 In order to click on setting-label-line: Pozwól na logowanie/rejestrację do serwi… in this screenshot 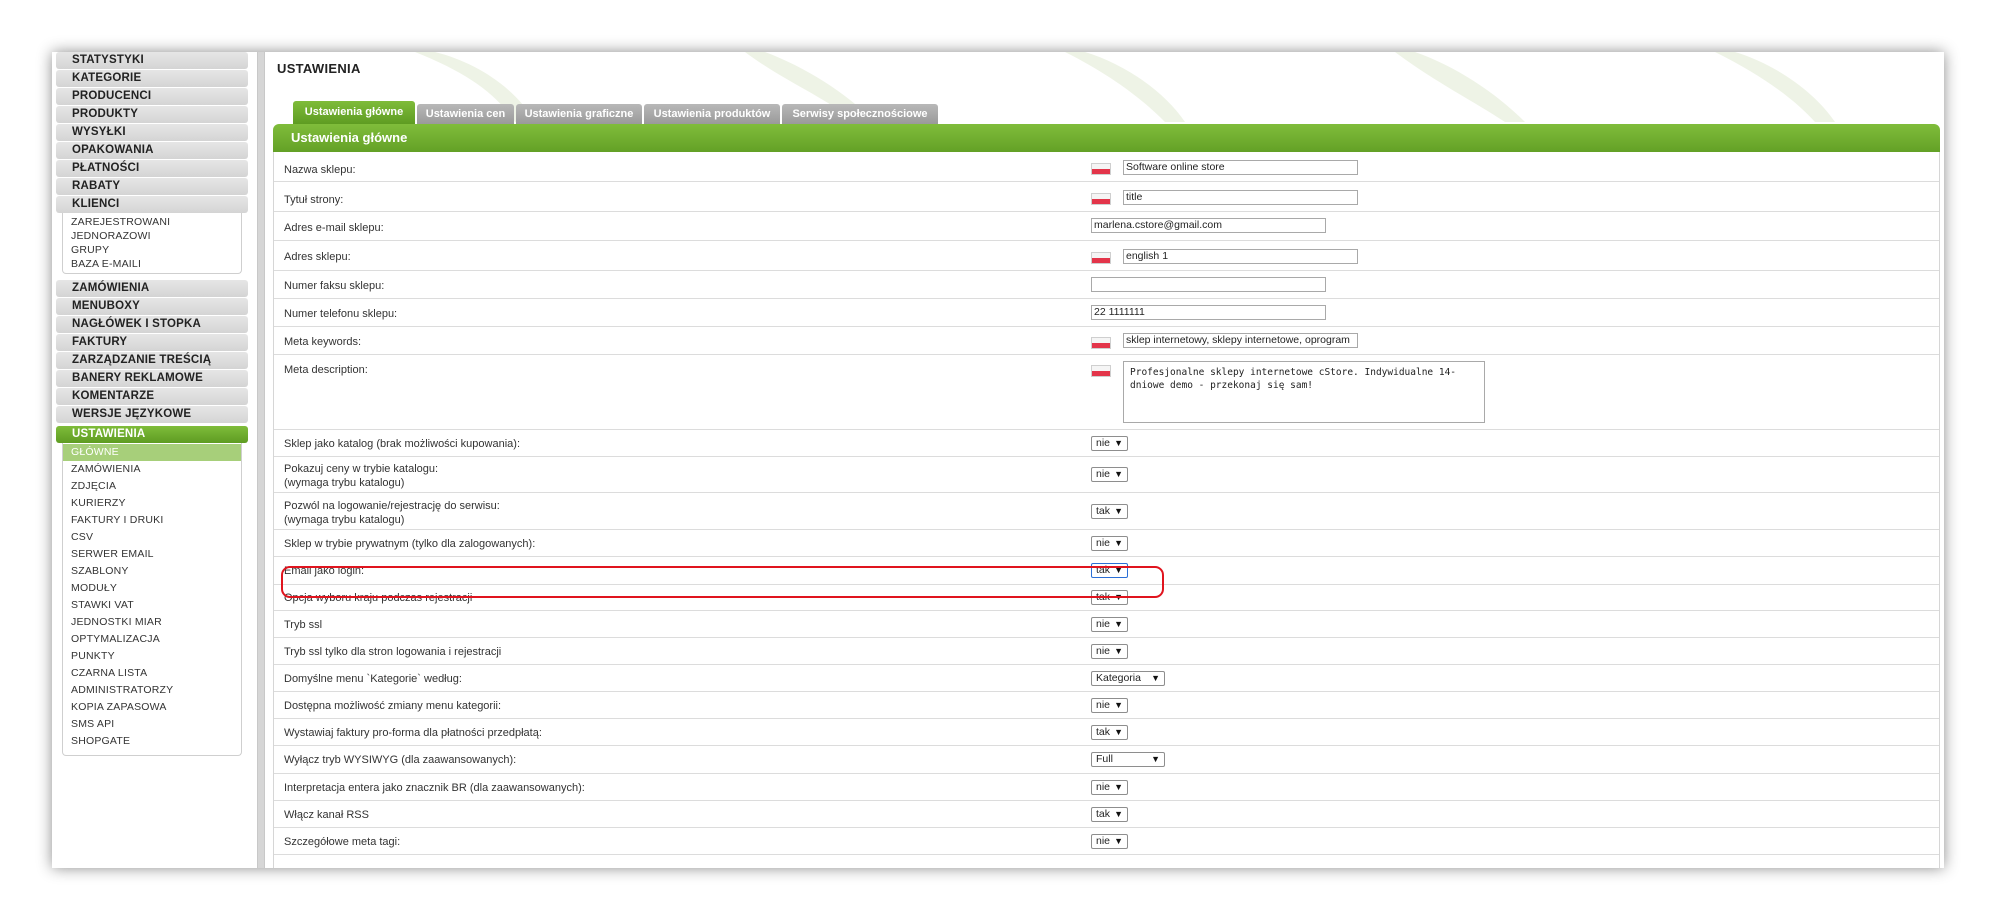, I will do `click(392, 506)`.